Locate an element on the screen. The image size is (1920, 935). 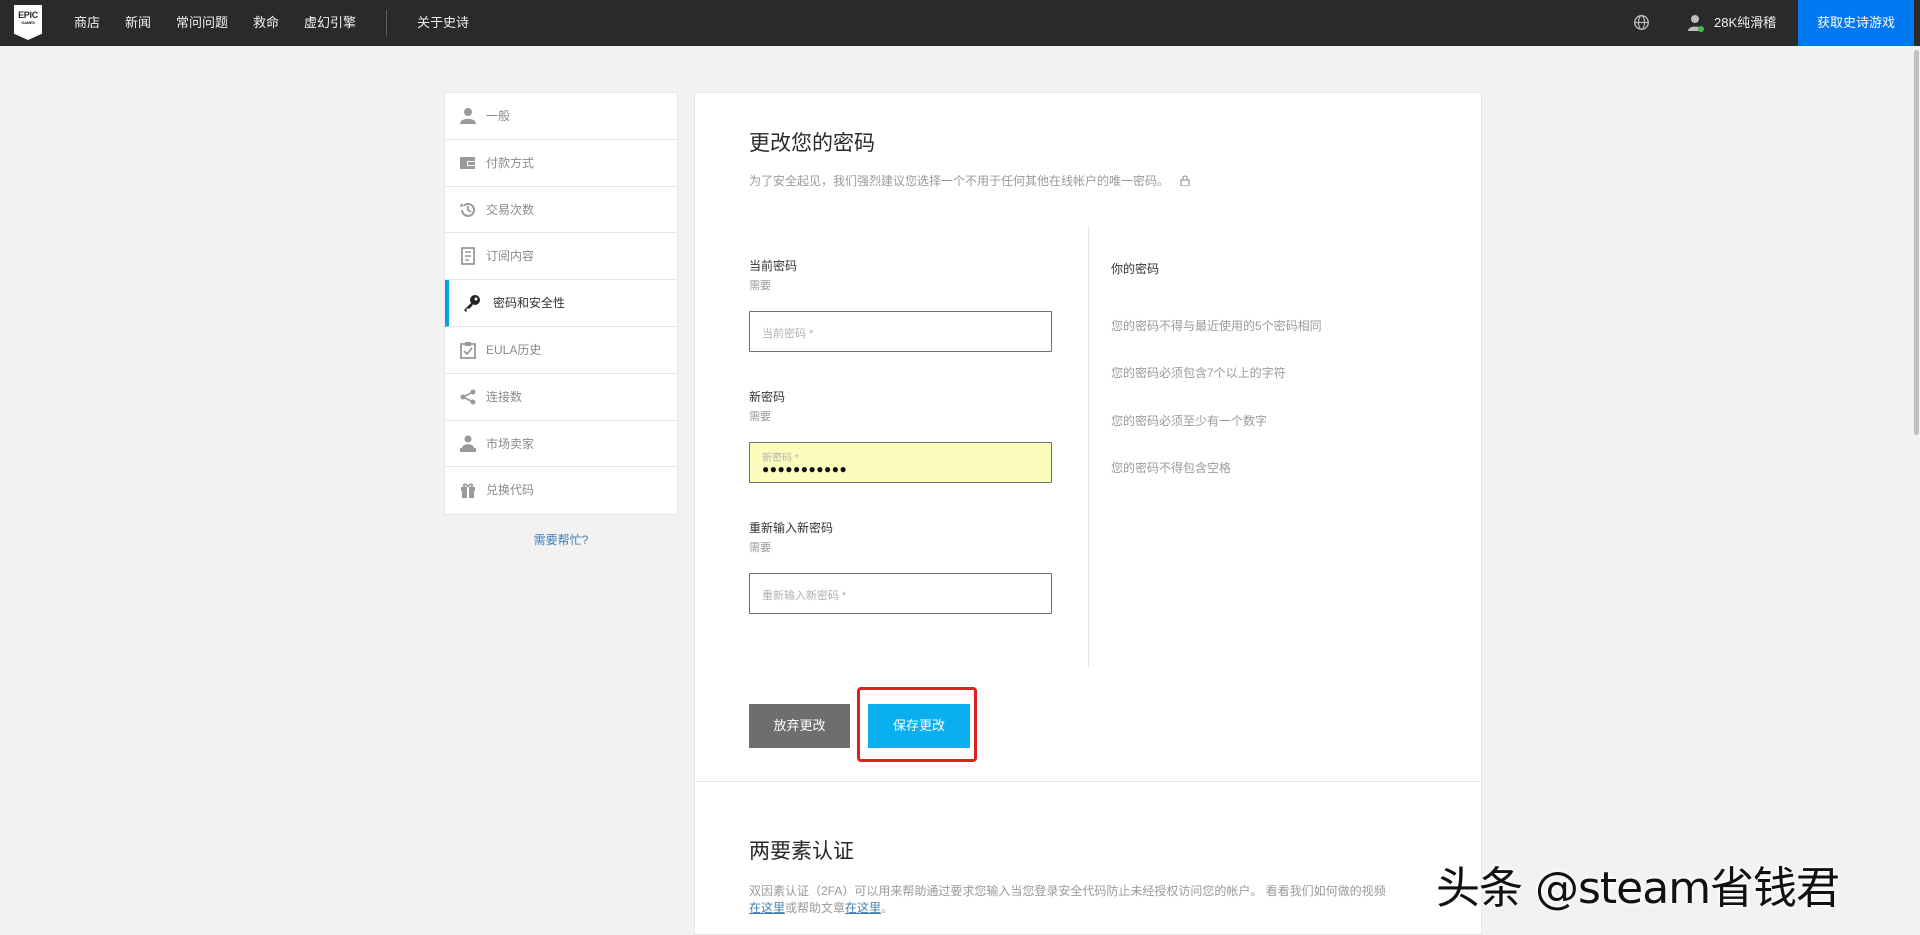
share-icon is located at coordinates (468, 397).